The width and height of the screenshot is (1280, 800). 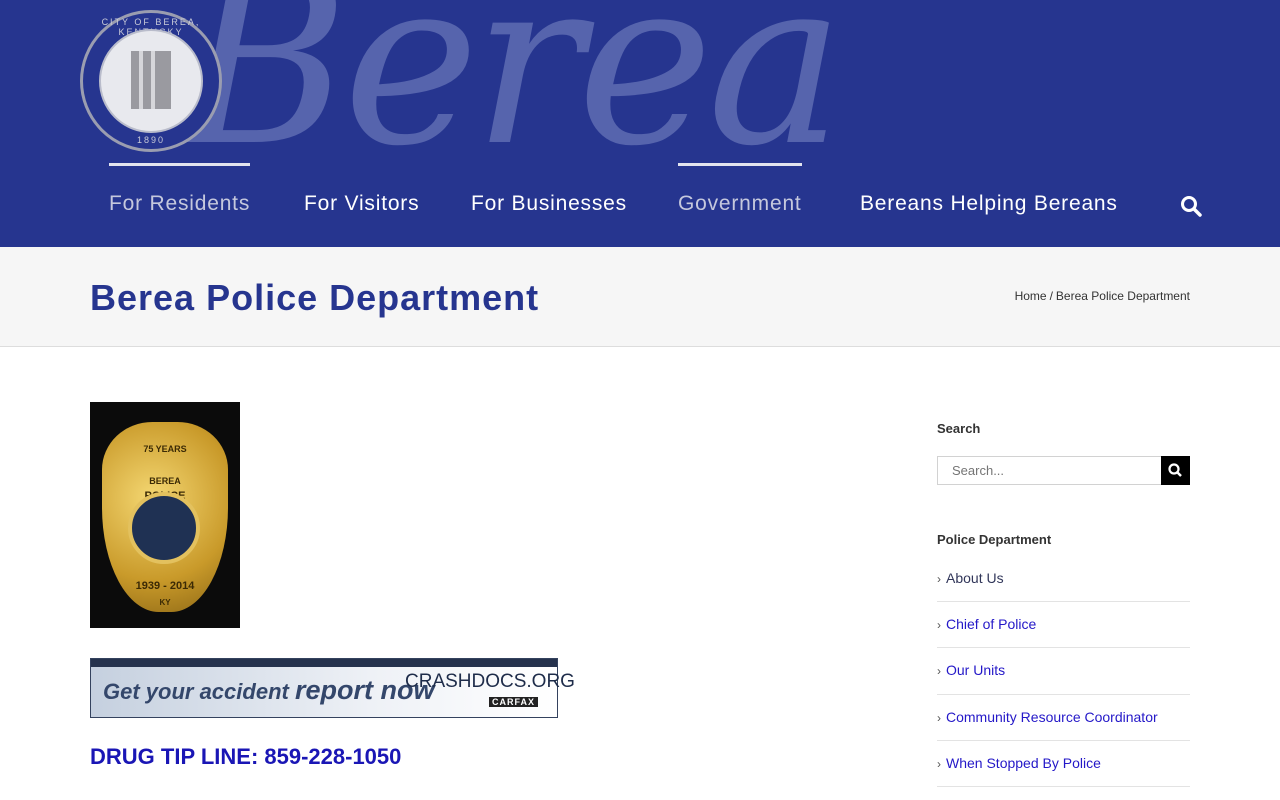 What do you see at coordinates (989, 204) in the screenshot?
I see `nav-bereans-helping-bereans: Bereans Helping Bereans` at bounding box center [989, 204].